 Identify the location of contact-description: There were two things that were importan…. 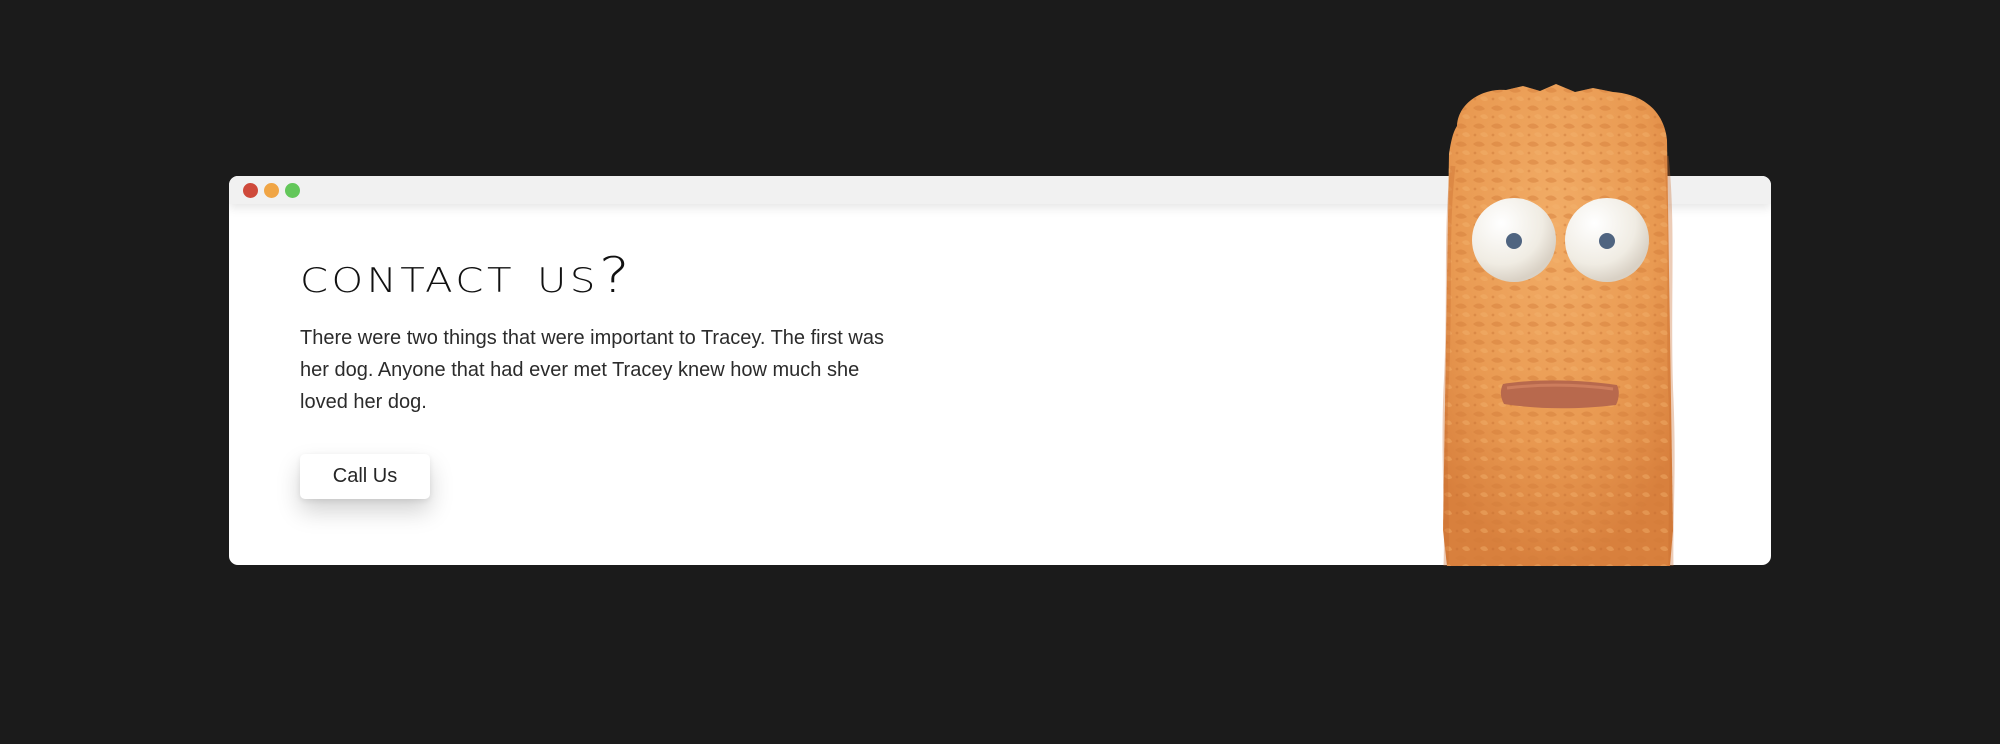
(592, 370).